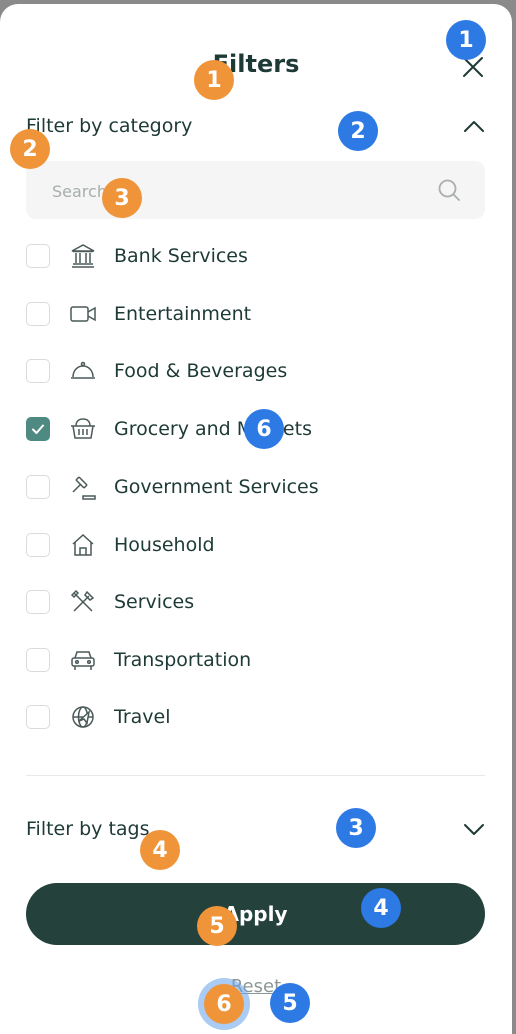  Describe the element at coordinates (290, 1003) in the screenshot. I see `annotation-badge-blue: 5` at that location.